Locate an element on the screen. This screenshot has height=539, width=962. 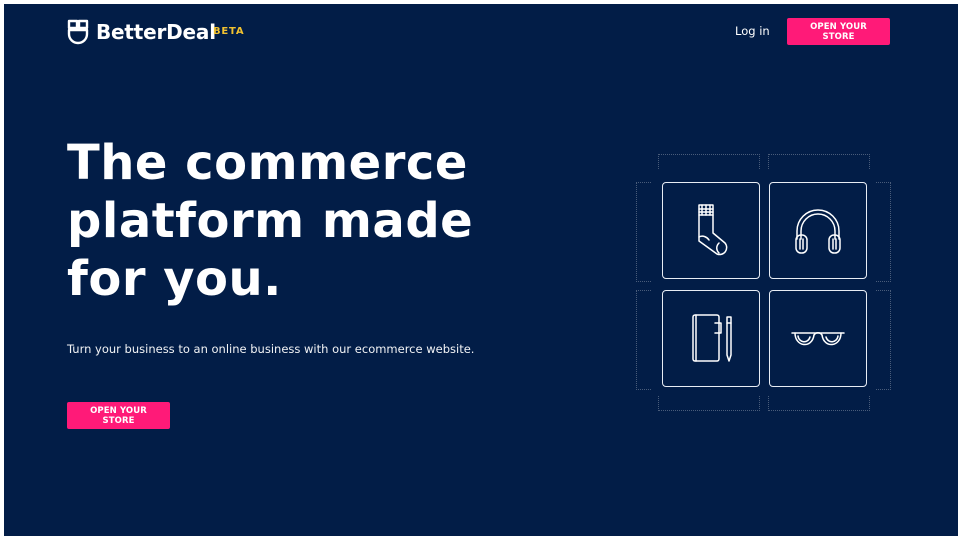
sock-icon is located at coordinates (713, 229).